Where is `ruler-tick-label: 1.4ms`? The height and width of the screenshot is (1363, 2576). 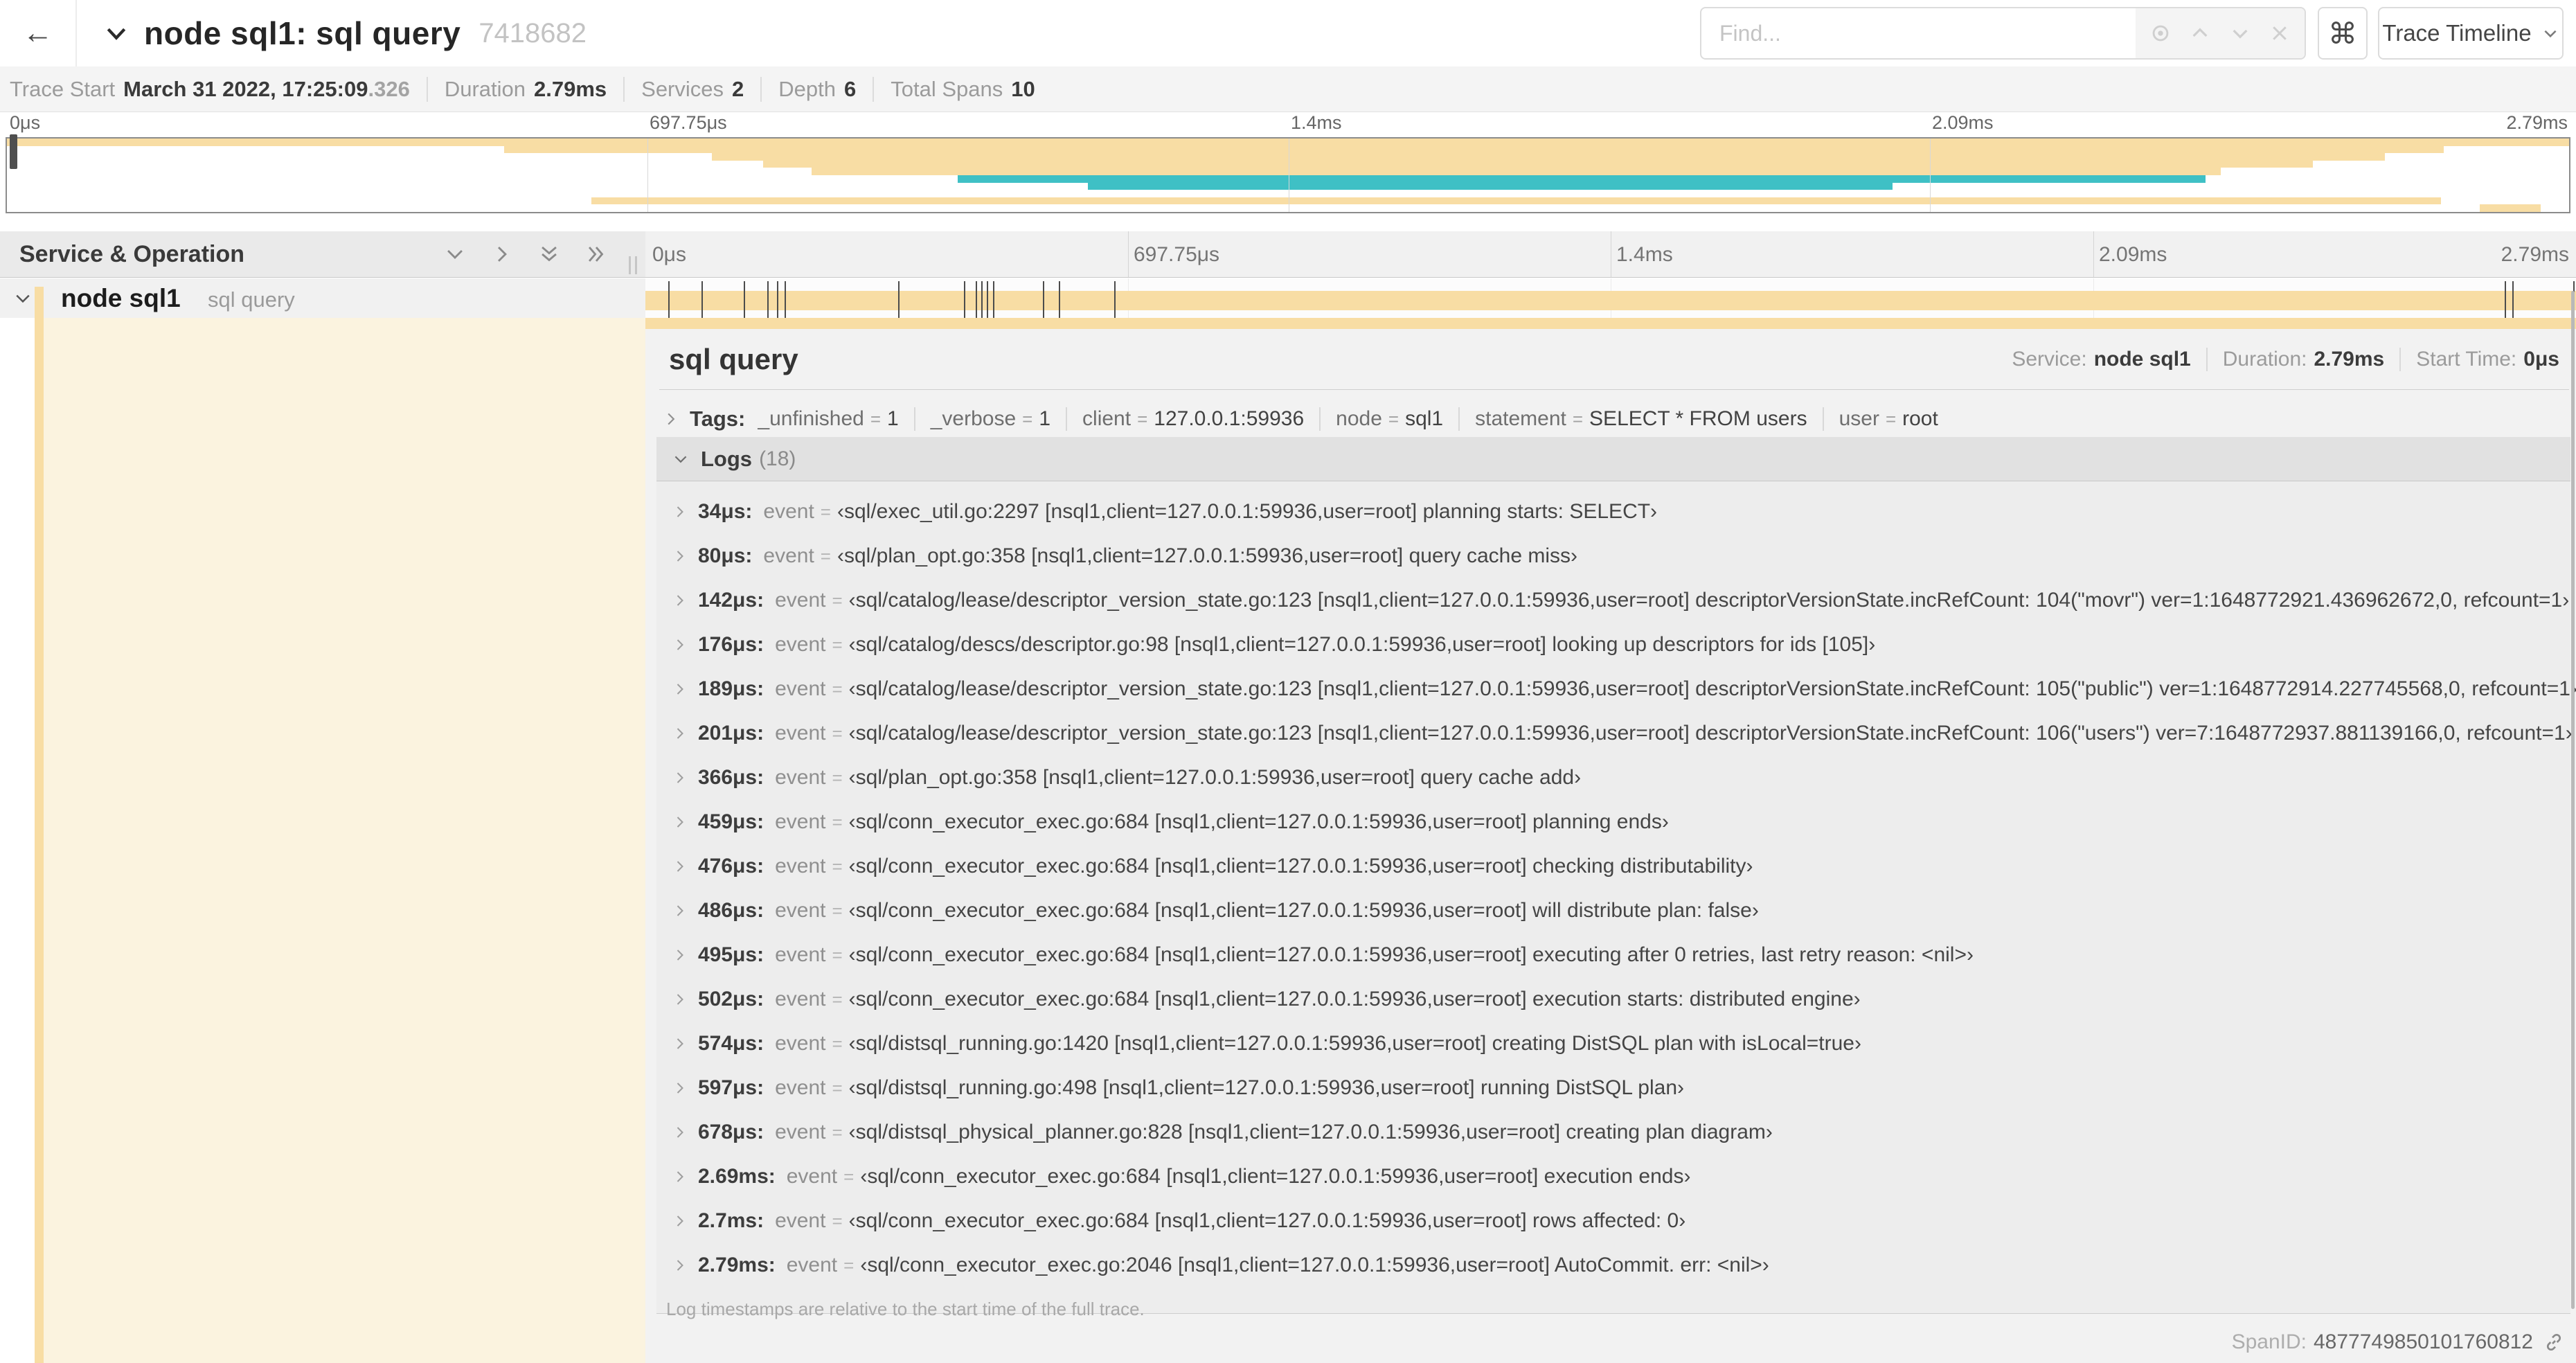 ruler-tick-label: 1.4ms is located at coordinates (1316, 123).